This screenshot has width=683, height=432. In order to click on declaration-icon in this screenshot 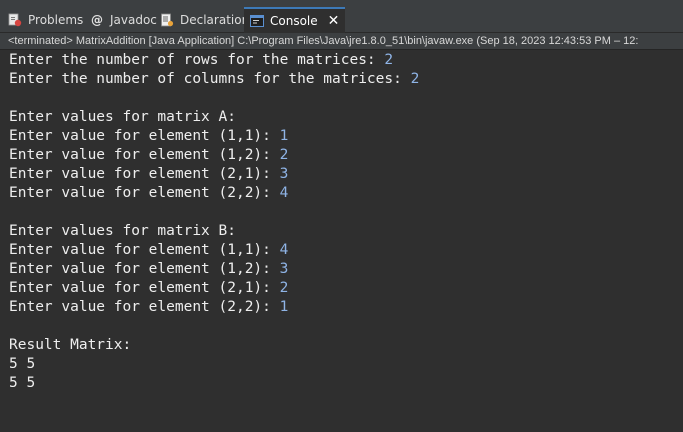, I will do `click(167, 20)`.